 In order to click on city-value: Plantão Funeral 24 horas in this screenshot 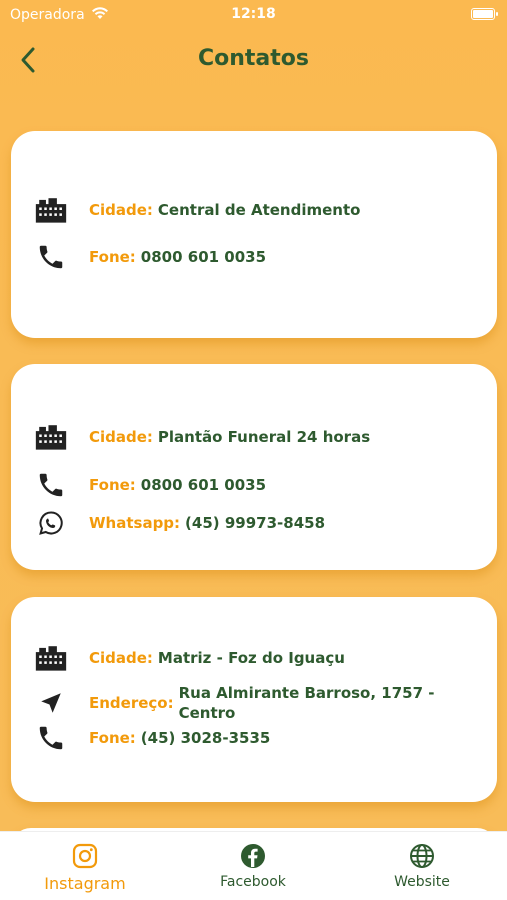, I will do `click(264, 437)`.